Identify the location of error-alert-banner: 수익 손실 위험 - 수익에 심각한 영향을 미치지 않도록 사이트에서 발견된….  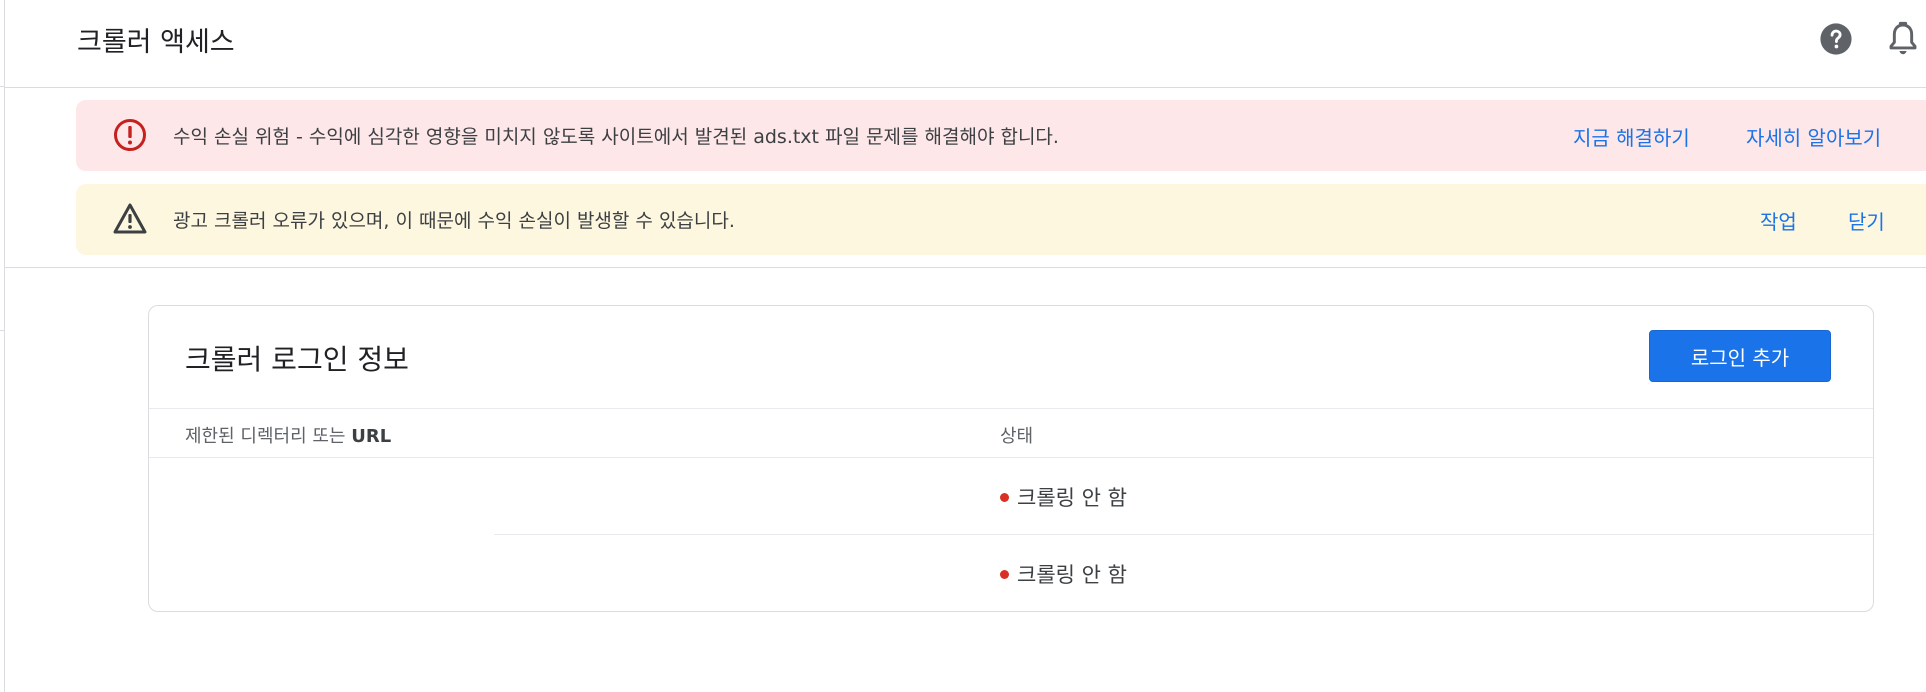
(1001, 135).